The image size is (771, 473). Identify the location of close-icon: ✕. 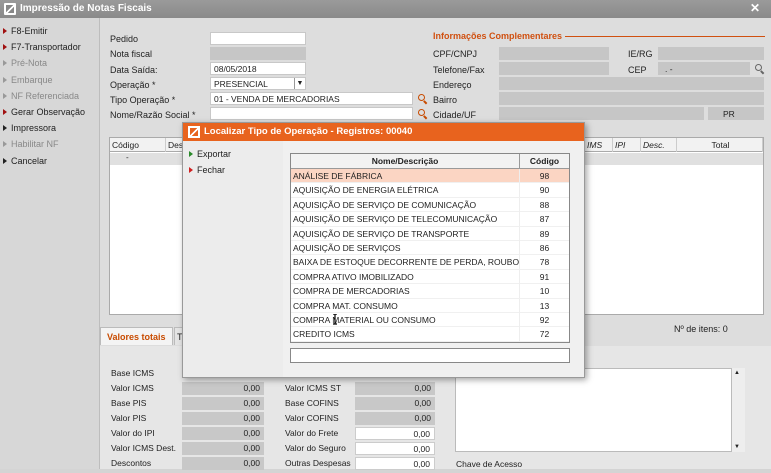
(755, 8).